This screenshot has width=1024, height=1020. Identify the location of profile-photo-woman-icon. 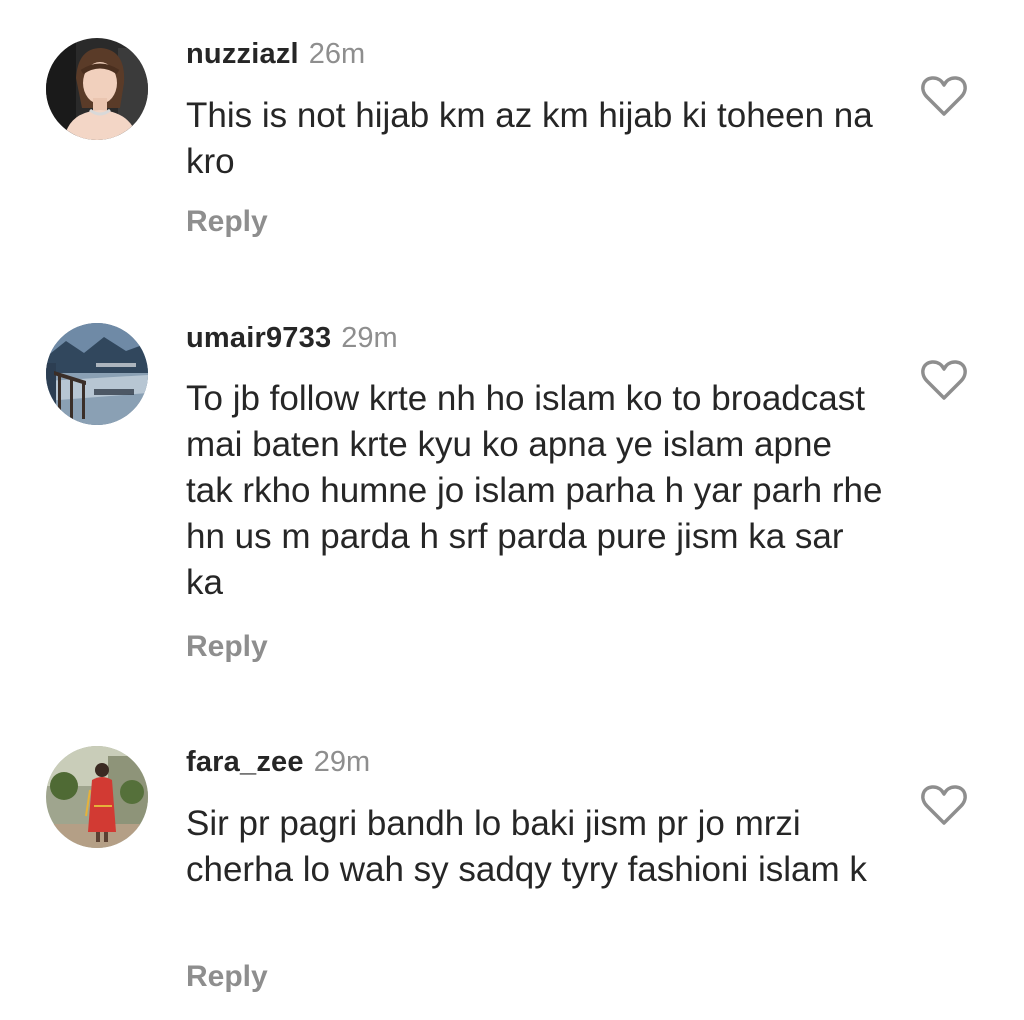
(97, 89).